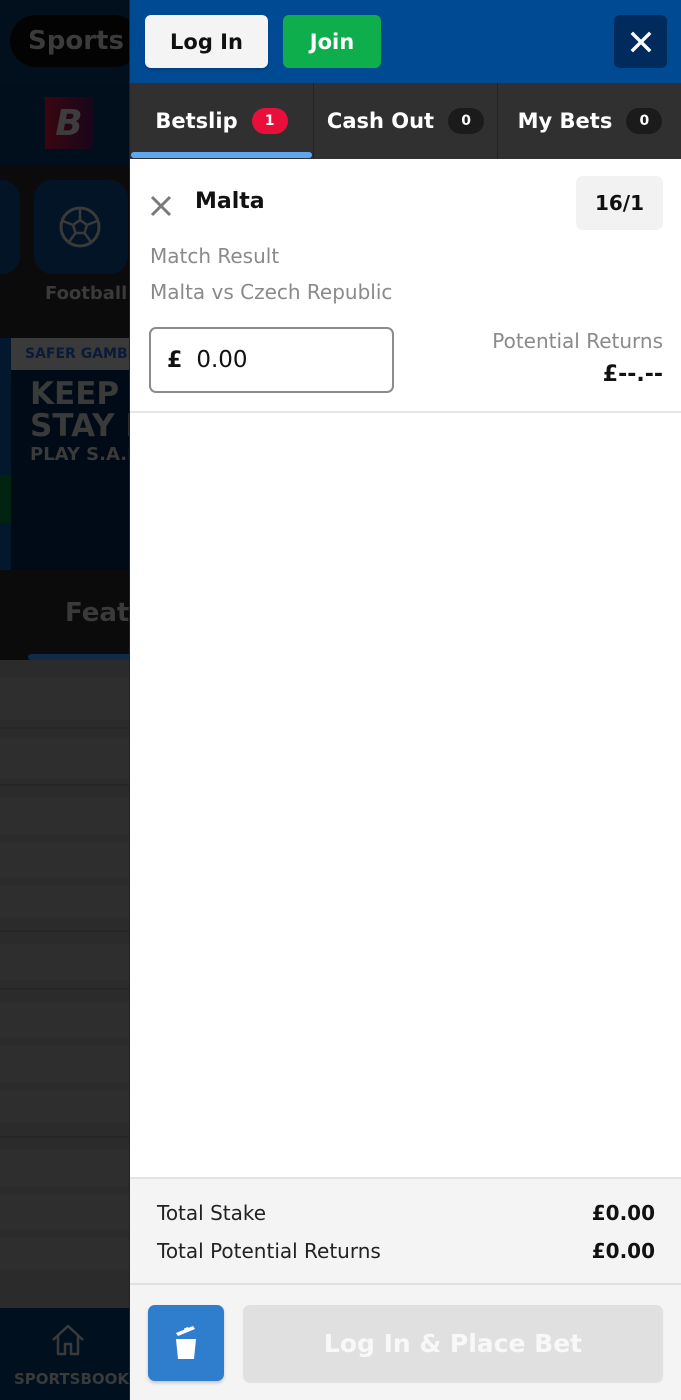 The width and height of the screenshot is (681, 1400). Describe the element at coordinates (161, 206) in the screenshot. I see `remove-selection-icon` at that location.